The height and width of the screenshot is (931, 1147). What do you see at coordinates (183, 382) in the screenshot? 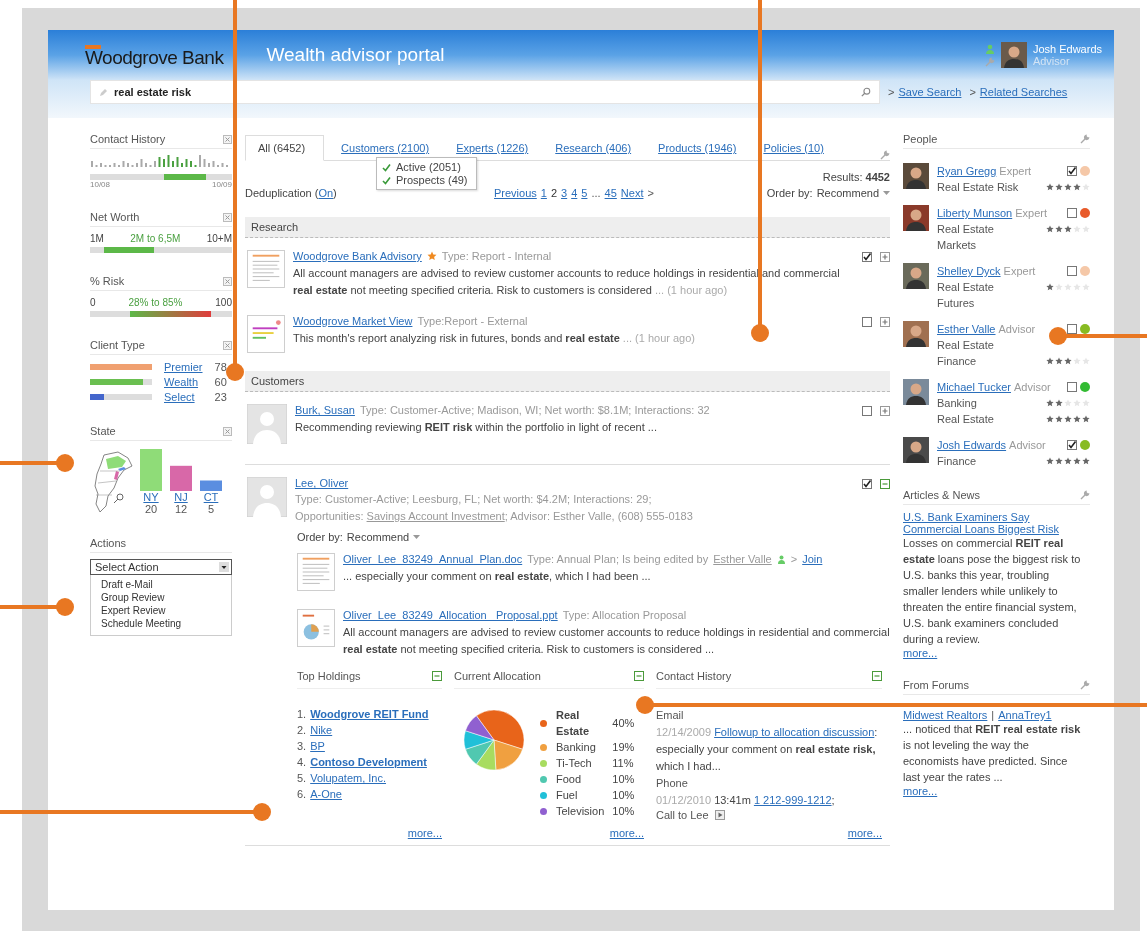
I see `client-type-link: Wealth` at bounding box center [183, 382].